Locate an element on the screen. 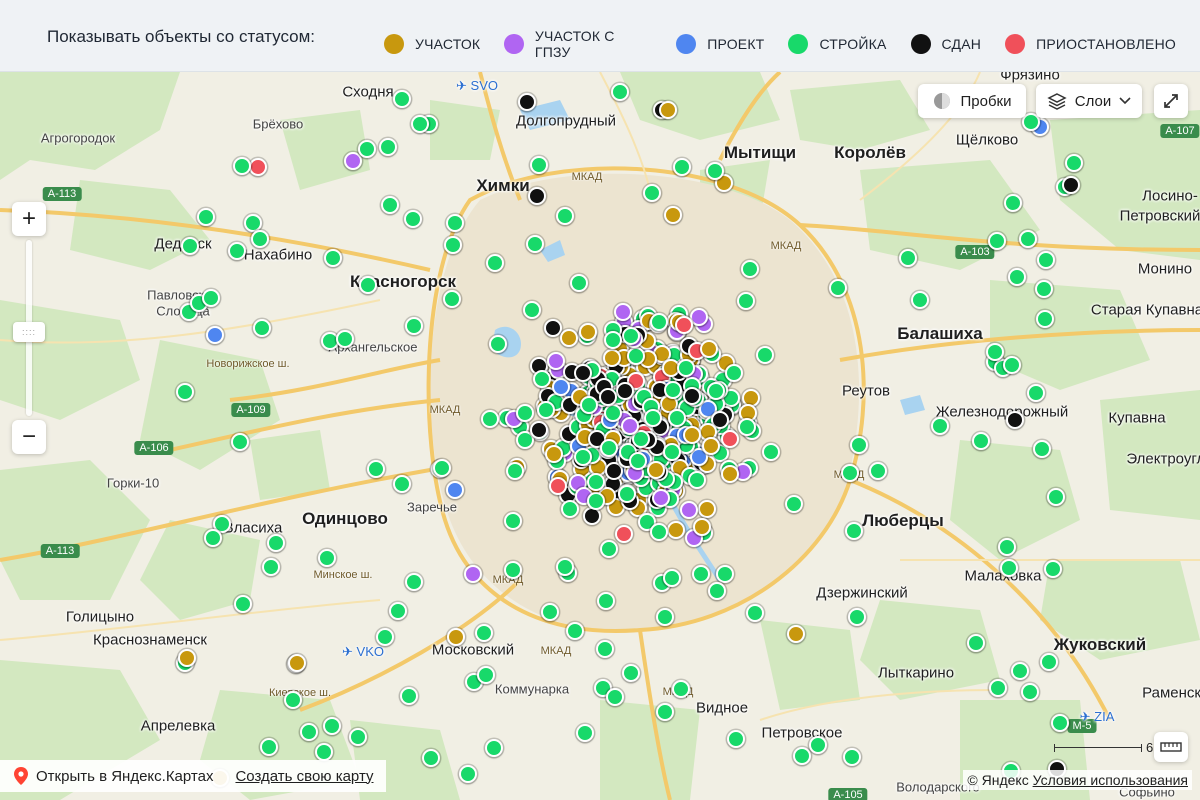 The width and height of the screenshot is (1200, 800). zoom-out-button: − is located at coordinates (29, 437).